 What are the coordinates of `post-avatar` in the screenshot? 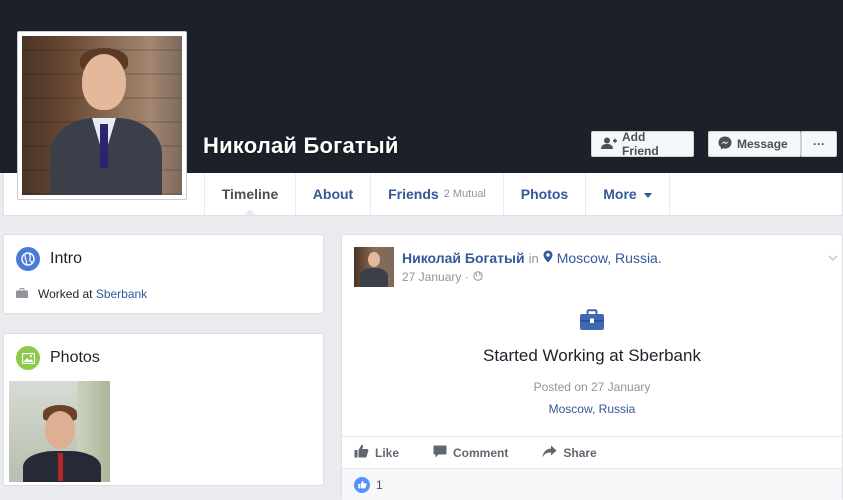 It's located at (374, 267).